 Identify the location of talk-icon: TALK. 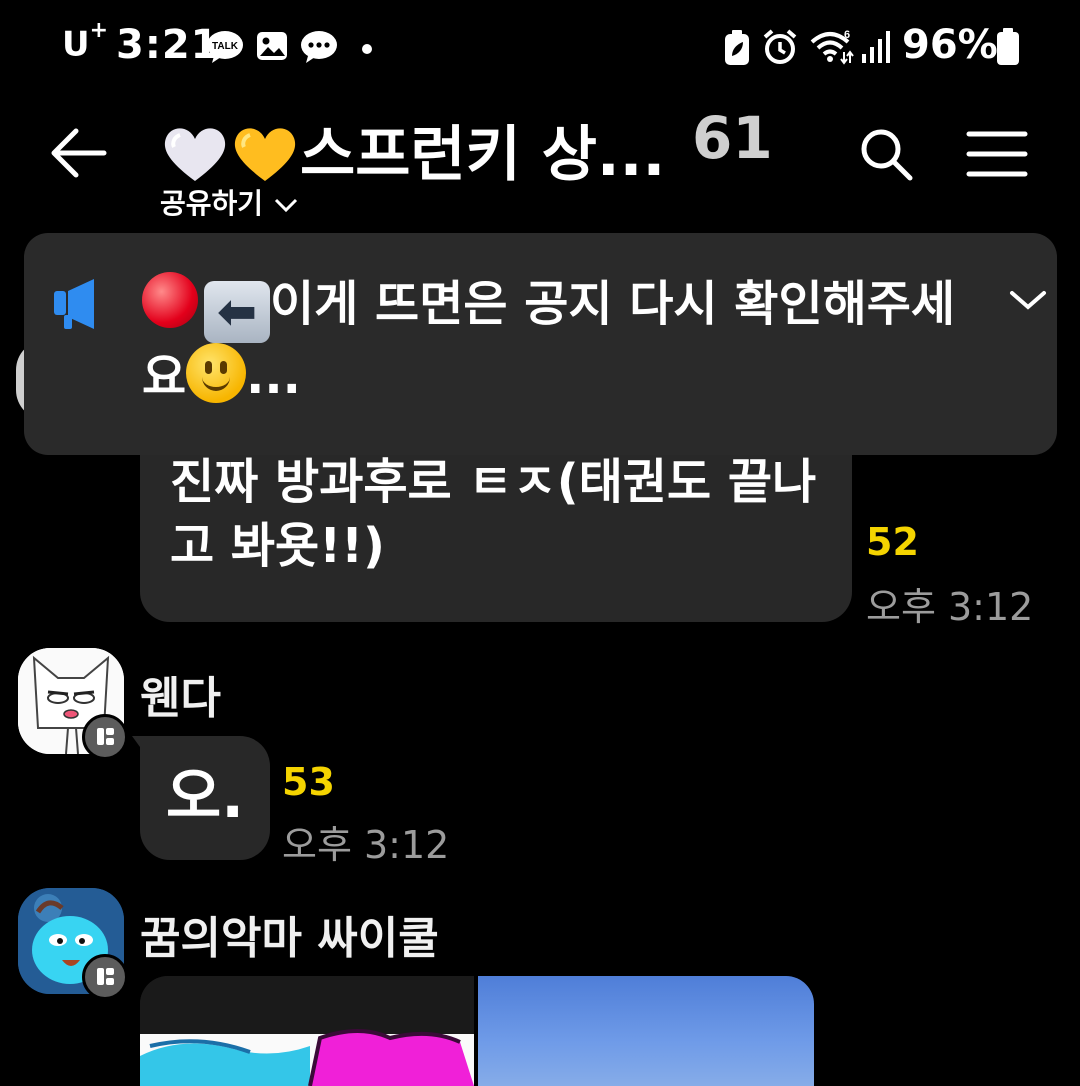
(225, 47).